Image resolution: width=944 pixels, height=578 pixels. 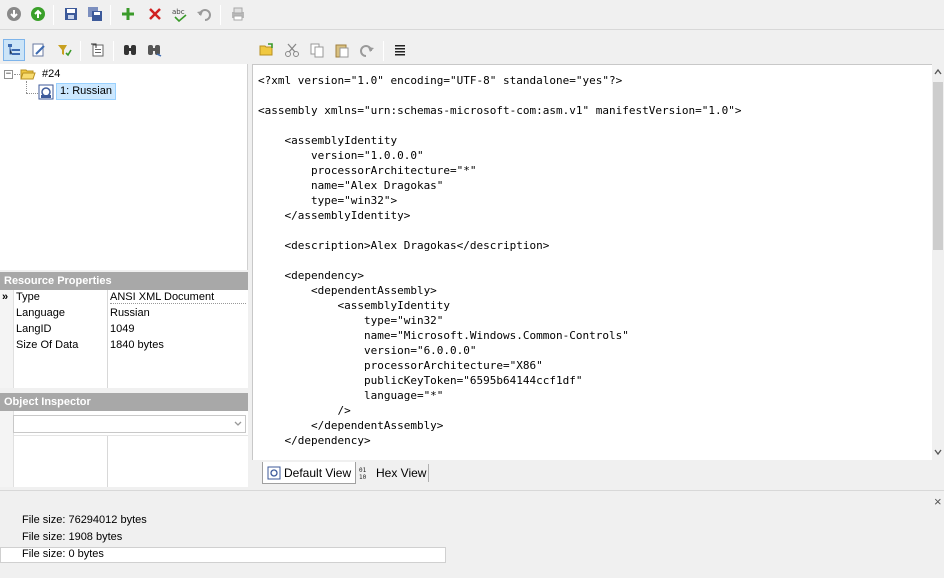 I want to click on find-next-icon, so click(x=154, y=50).